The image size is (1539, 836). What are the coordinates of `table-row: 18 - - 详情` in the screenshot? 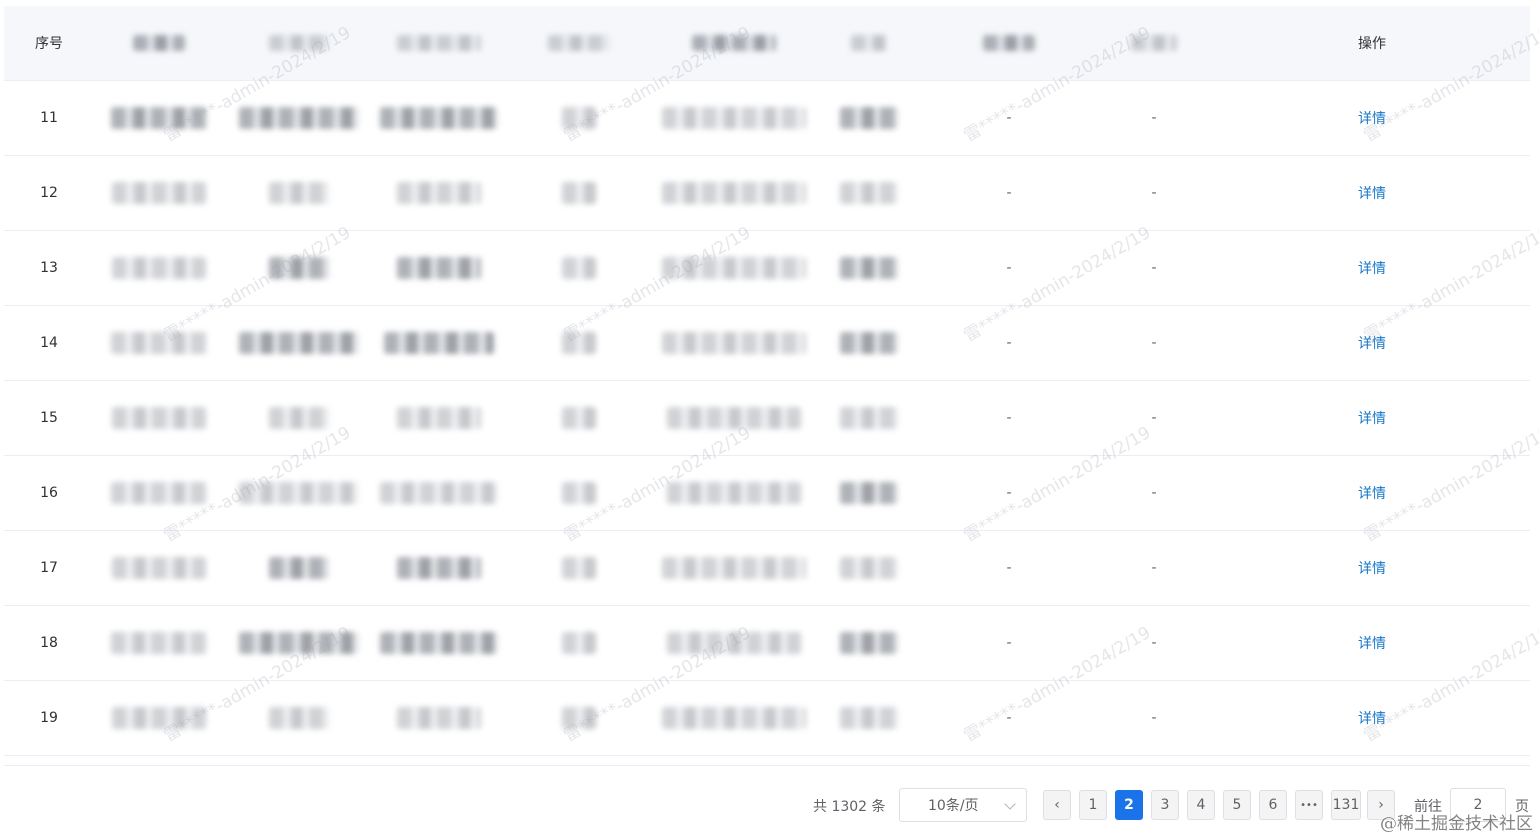 It's located at (767, 643).